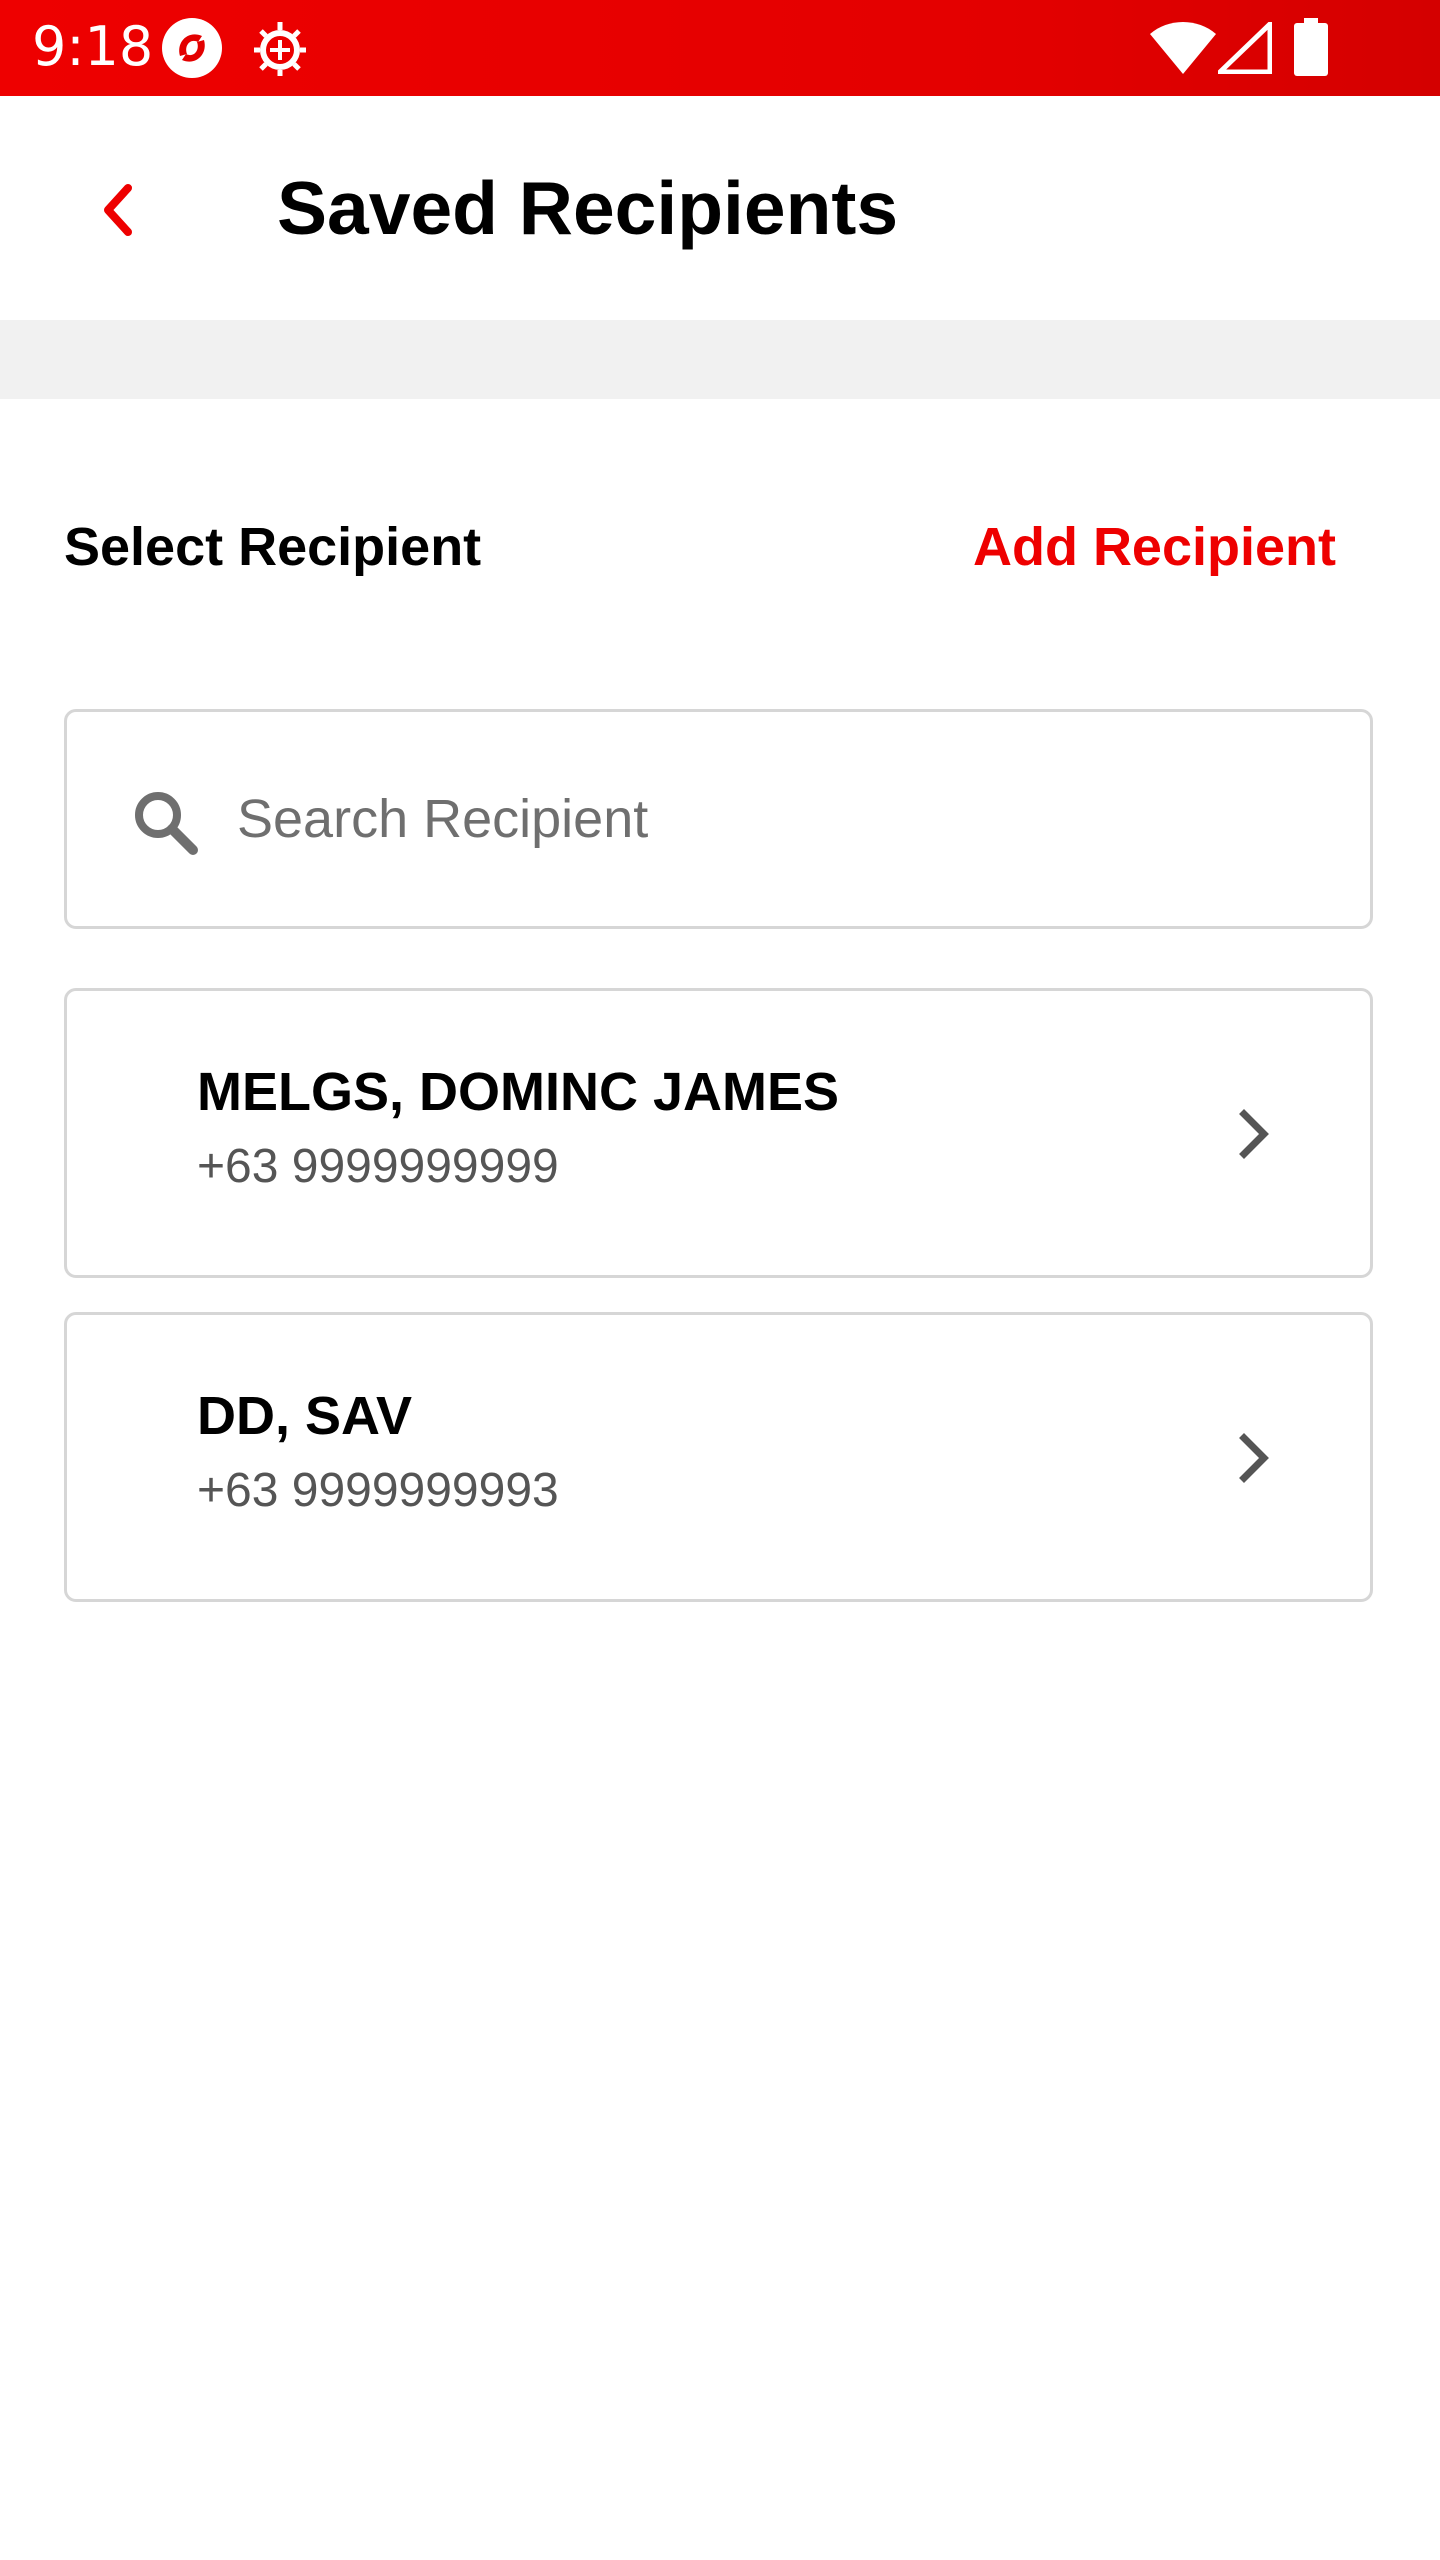  Describe the element at coordinates (518, 1092) in the screenshot. I see `recipient-name: MELGS, DOMINC JAMES` at that location.